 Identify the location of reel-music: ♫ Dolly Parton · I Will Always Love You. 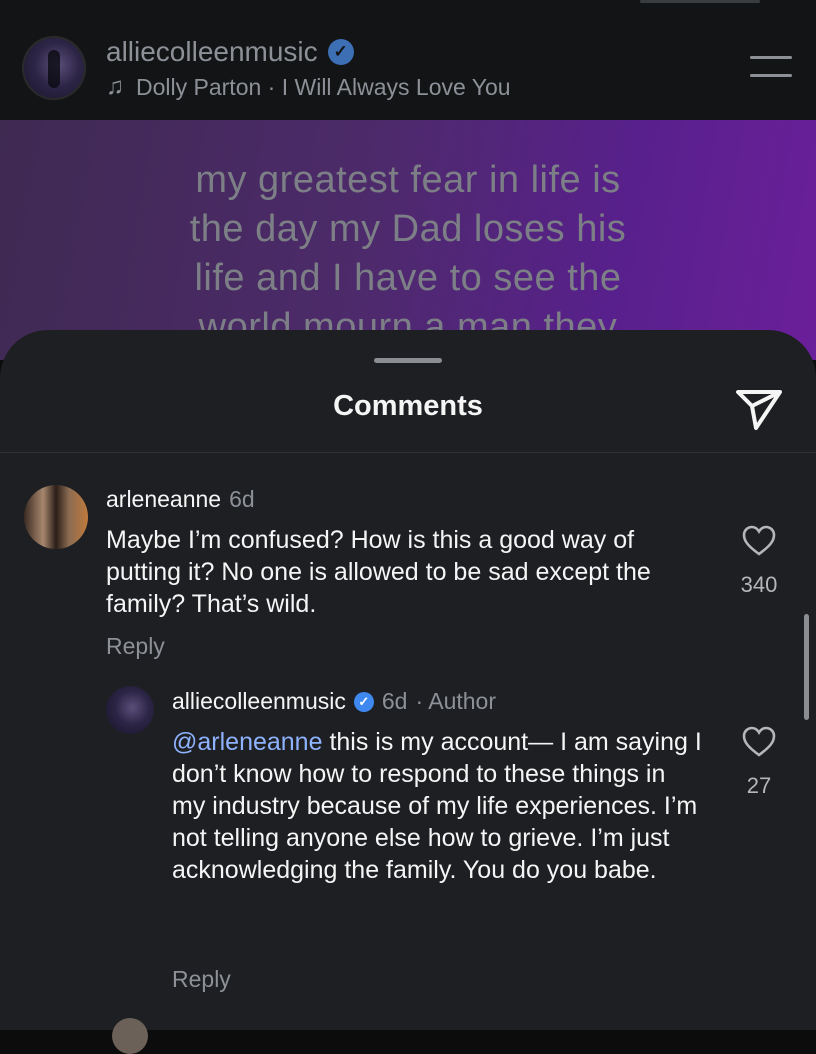
(308, 87).